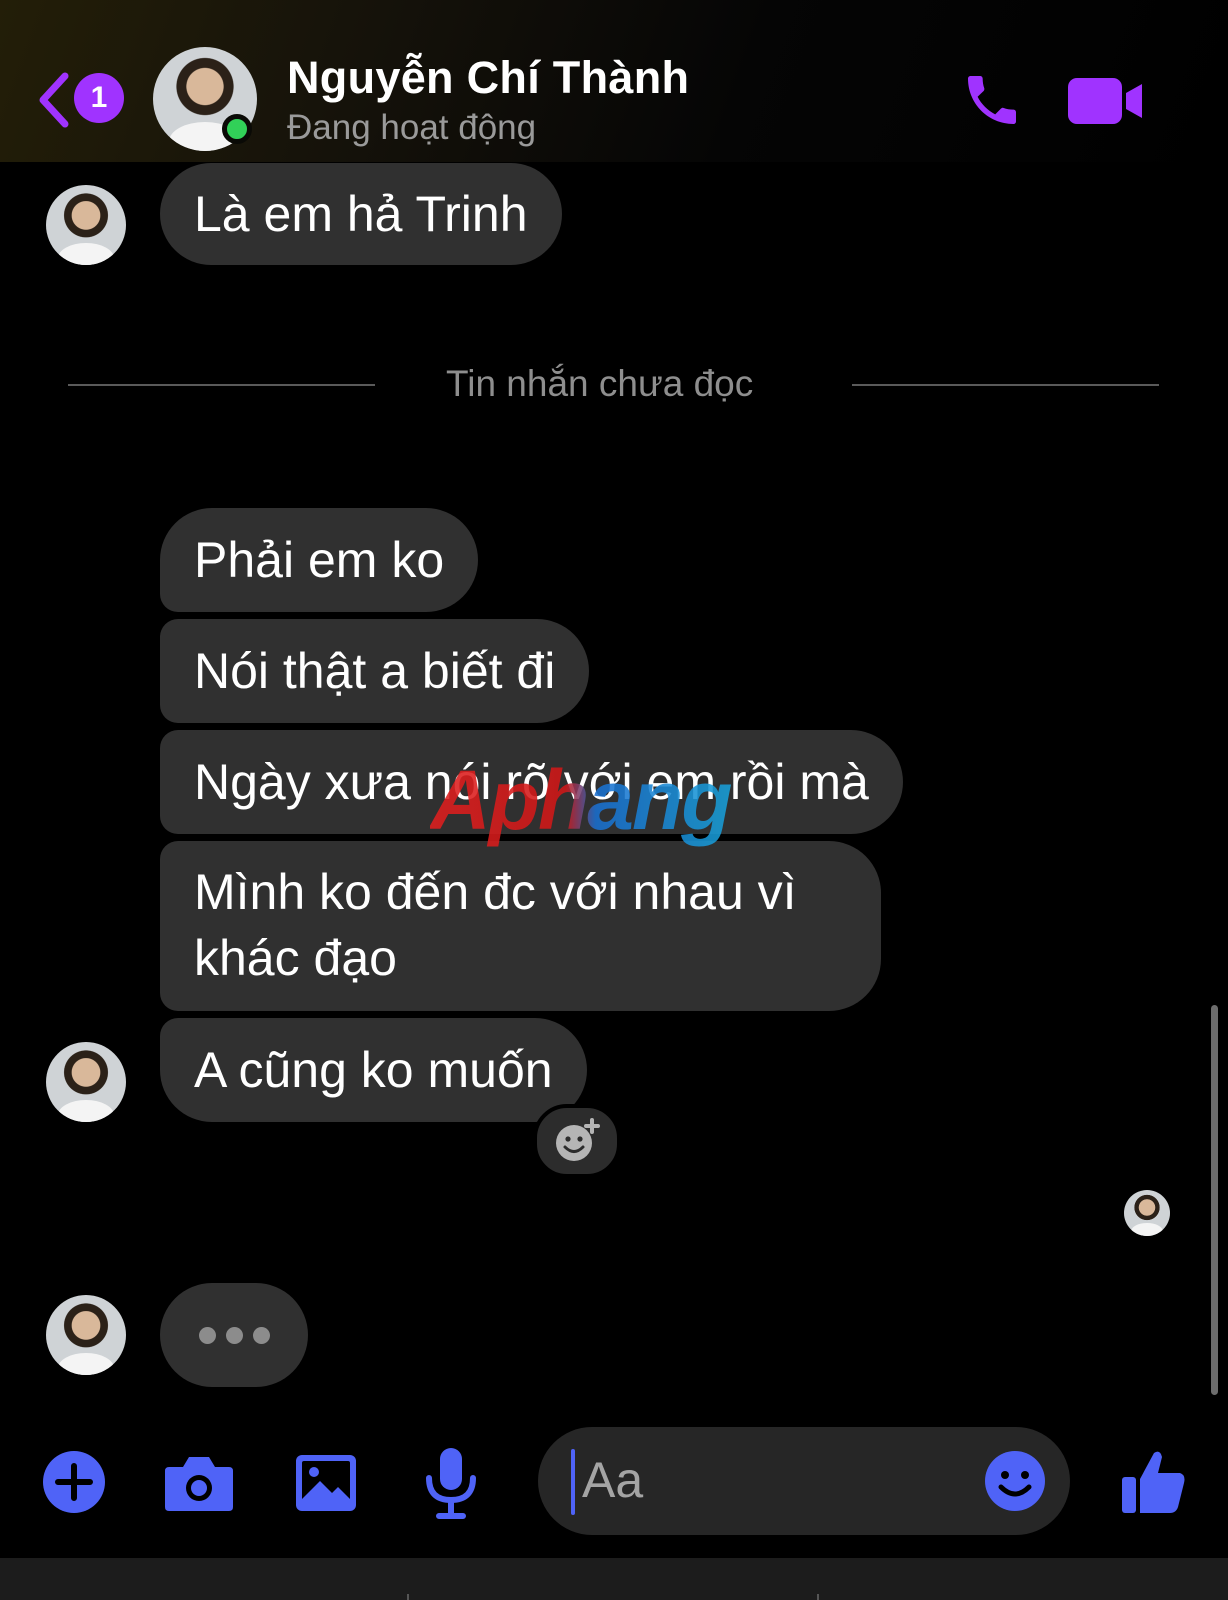 This screenshot has width=1228, height=1600. Describe the element at coordinates (1154, 1481) in the screenshot. I see `thumbs-up-icon` at that location.